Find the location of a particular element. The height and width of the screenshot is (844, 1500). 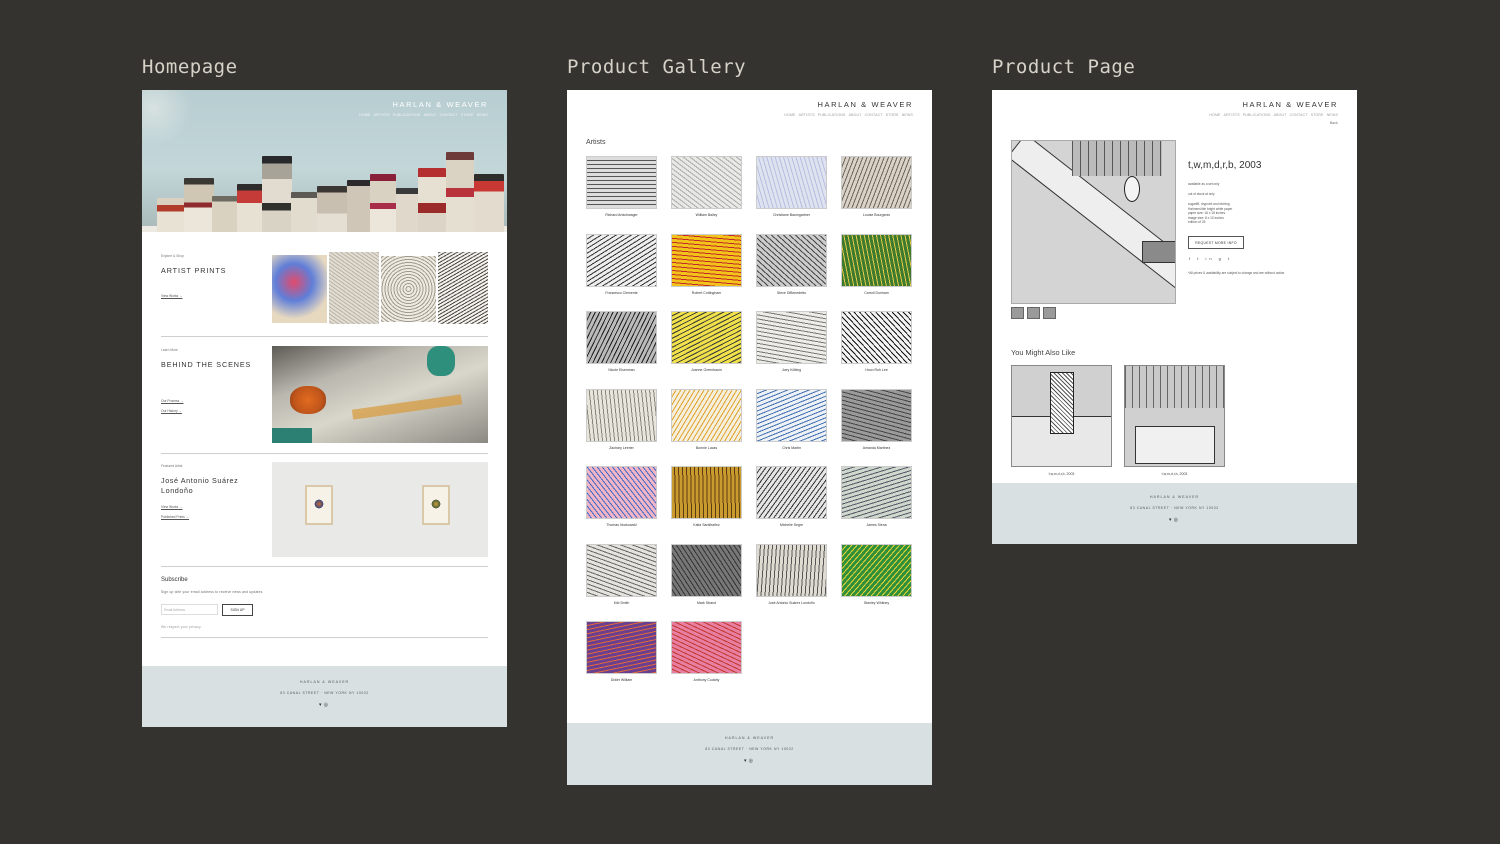

artist-card: Stanley Whitney is located at coordinates (876, 582).